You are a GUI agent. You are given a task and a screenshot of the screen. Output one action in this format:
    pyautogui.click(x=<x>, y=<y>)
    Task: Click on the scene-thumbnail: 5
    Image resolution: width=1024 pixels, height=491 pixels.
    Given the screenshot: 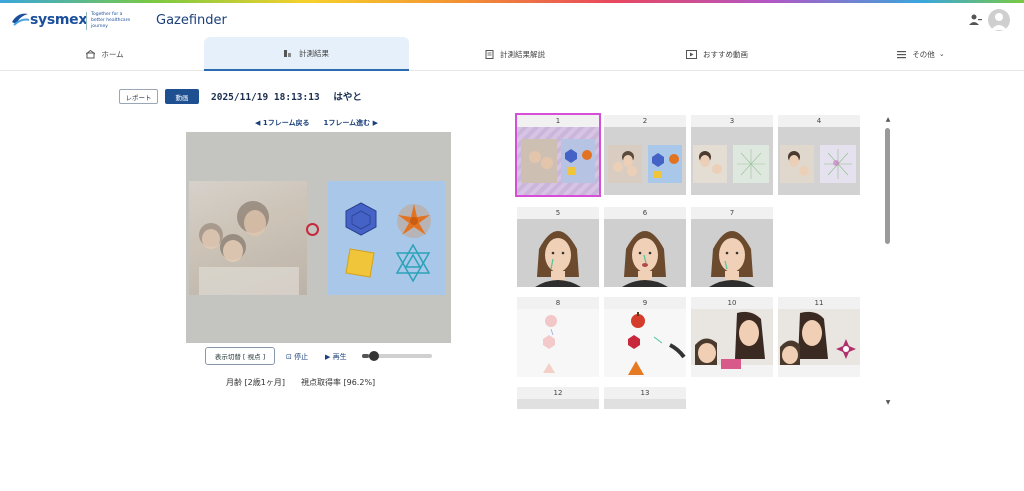 What is the action you would take?
    pyautogui.click(x=558, y=247)
    